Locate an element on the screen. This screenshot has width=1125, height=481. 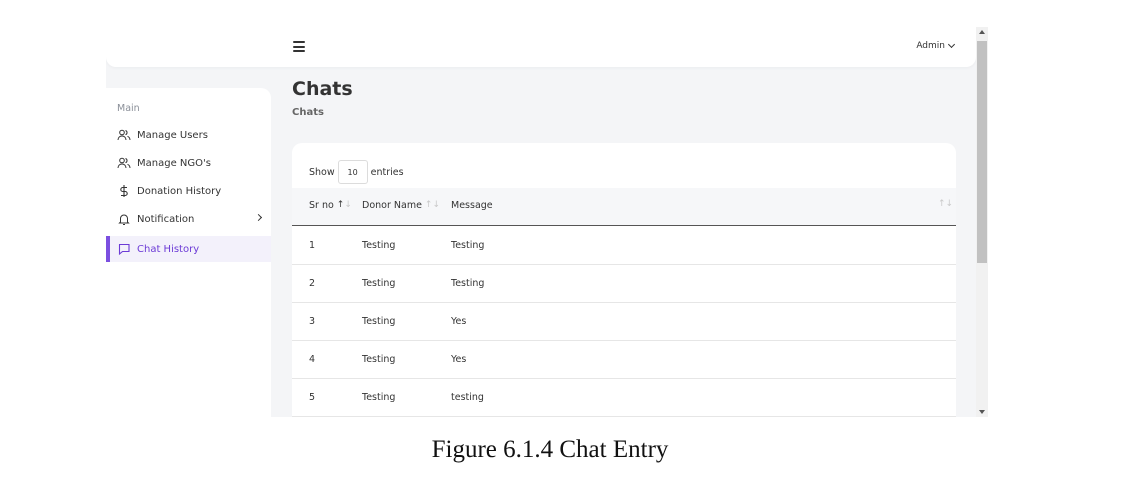
hamburger-icon is located at coordinates (299, 46).